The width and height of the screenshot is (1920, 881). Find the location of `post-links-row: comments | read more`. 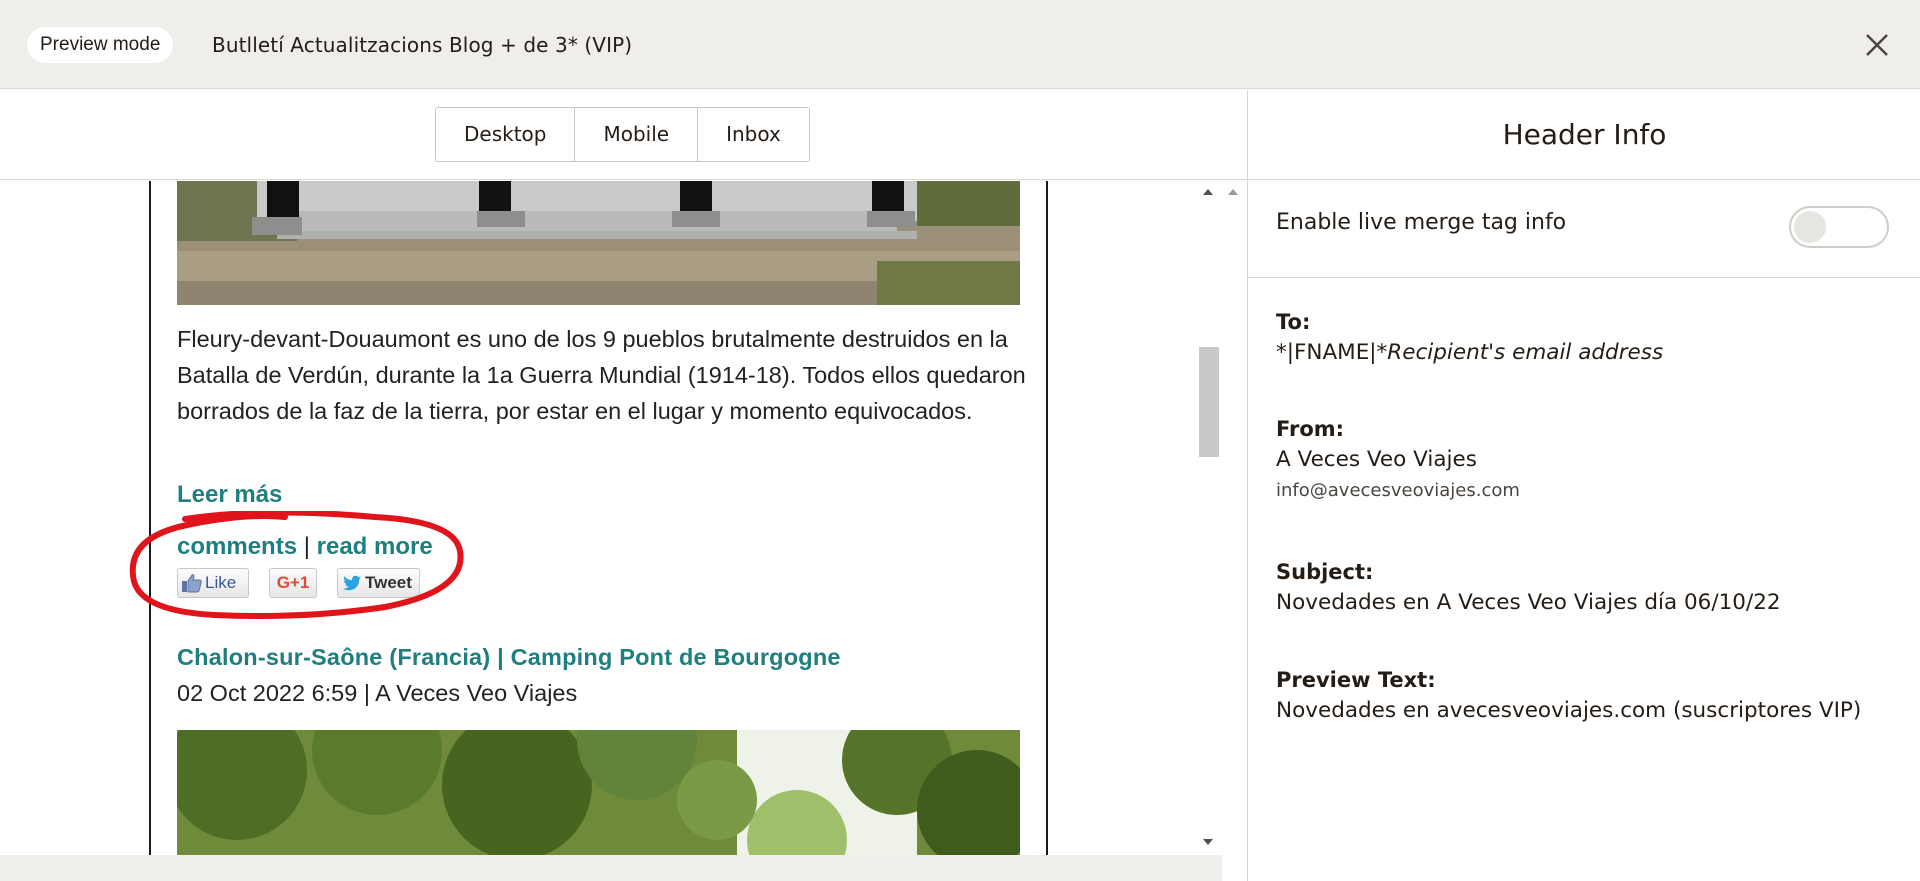

post-links-row: comments | read more is located at coordinates (305, 547).